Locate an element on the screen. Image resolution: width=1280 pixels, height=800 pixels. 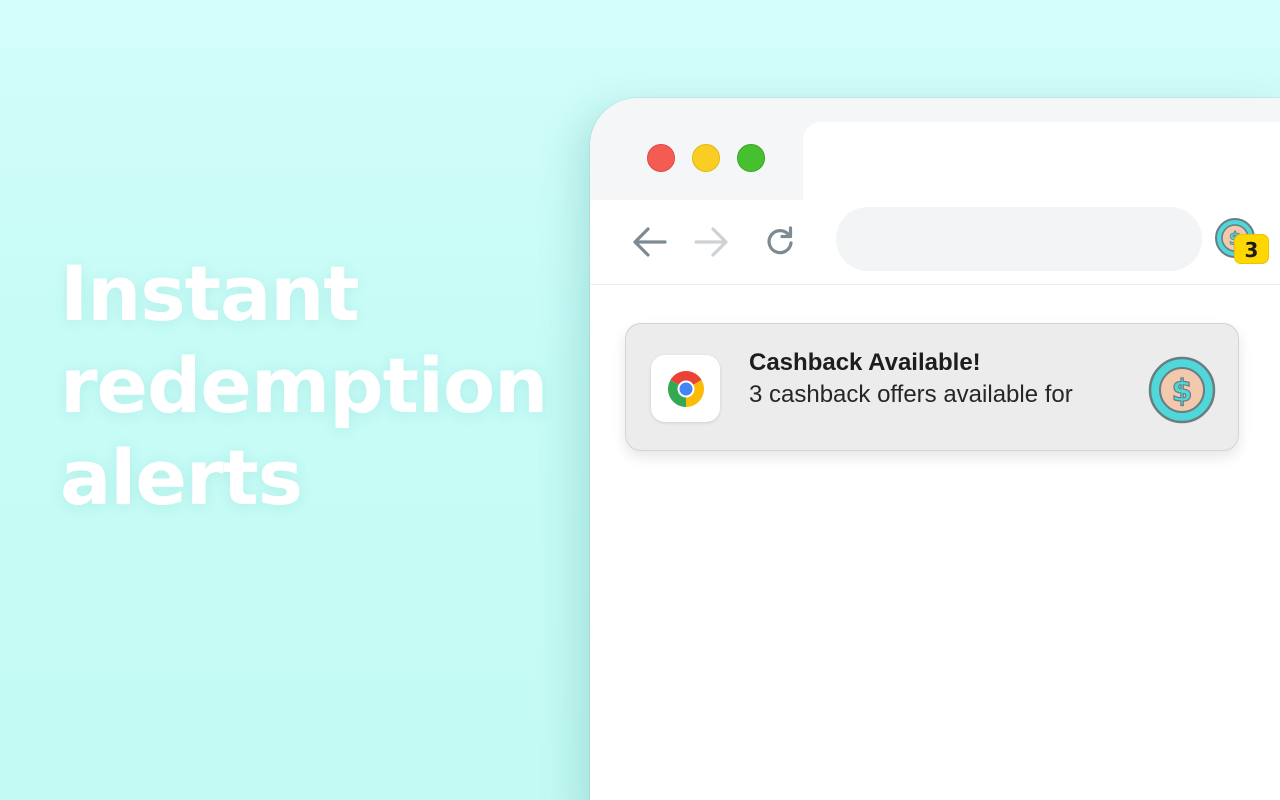
dollar-coin-icon: $ is located at coordinates (1182, 390).